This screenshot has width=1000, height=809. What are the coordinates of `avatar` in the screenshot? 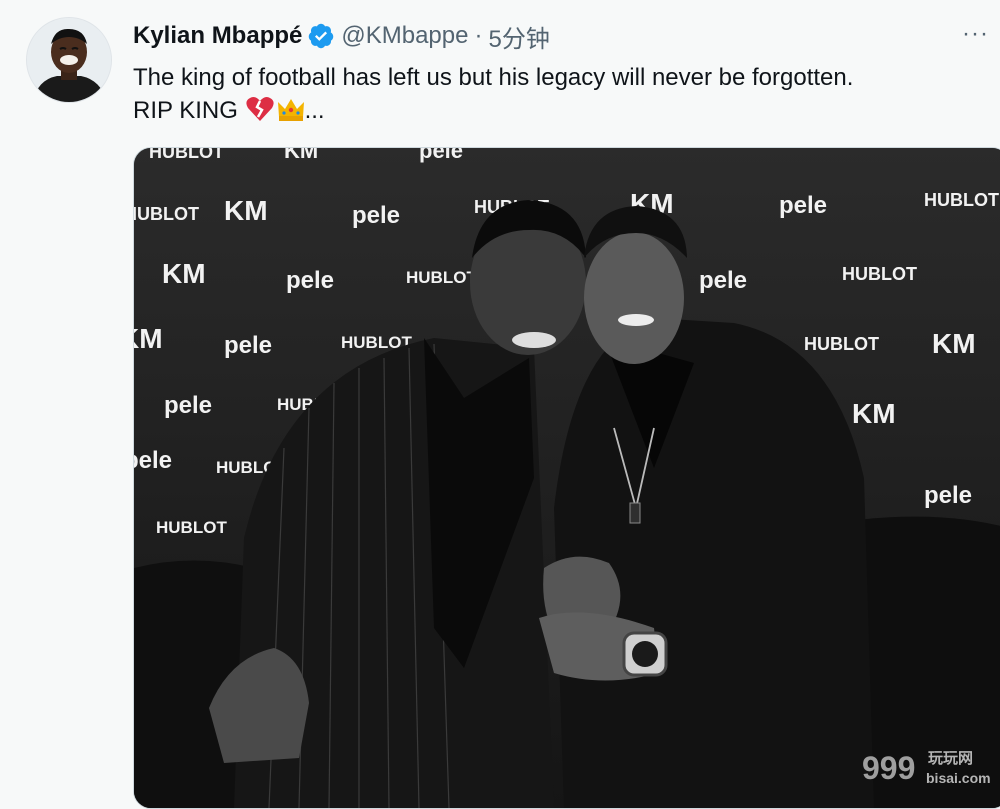 It's located at (69, 60).